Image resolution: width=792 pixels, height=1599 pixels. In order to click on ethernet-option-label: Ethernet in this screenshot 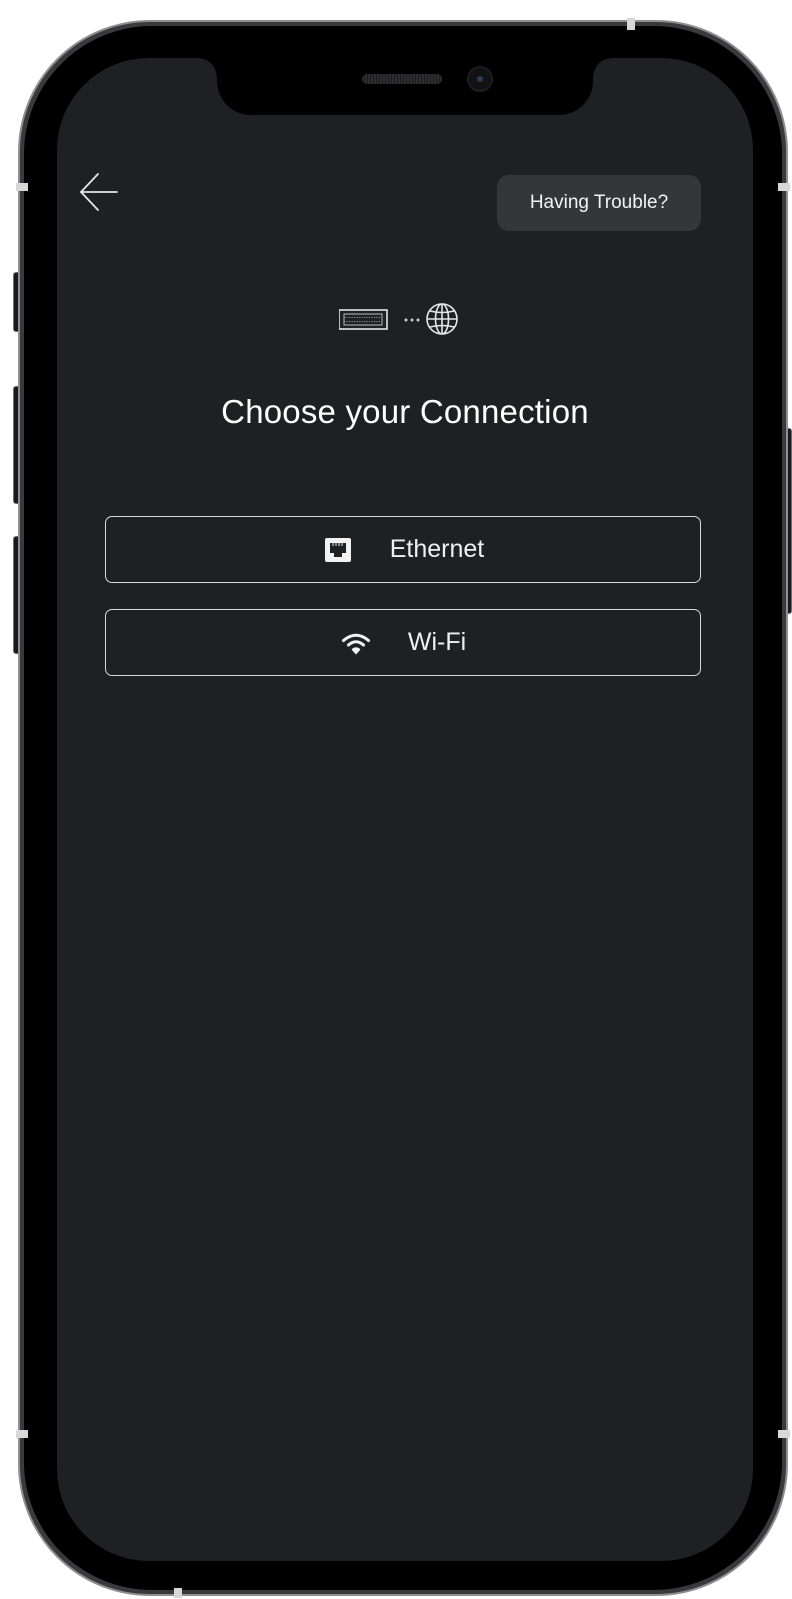, I will do `click(437, 549)`.